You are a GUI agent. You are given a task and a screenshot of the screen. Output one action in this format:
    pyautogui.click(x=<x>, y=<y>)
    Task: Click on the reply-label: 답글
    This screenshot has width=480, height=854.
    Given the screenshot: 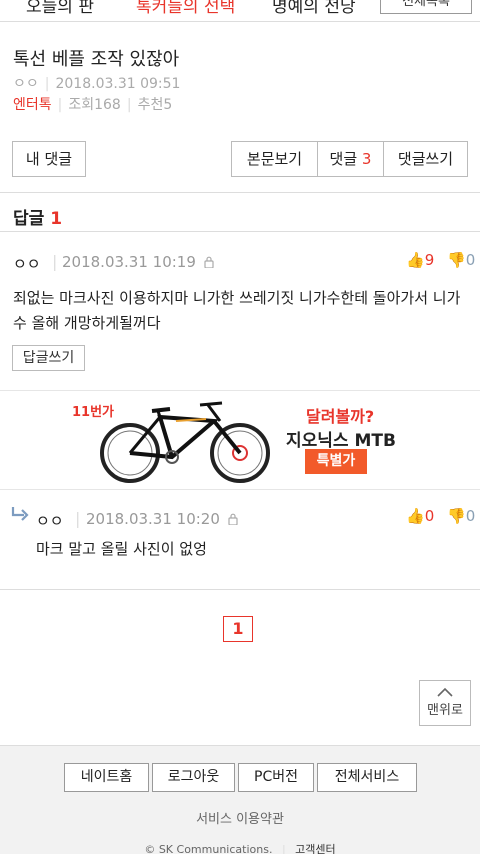 What is the action you would take?
    pyautogui.click(x=29, y=219)
    